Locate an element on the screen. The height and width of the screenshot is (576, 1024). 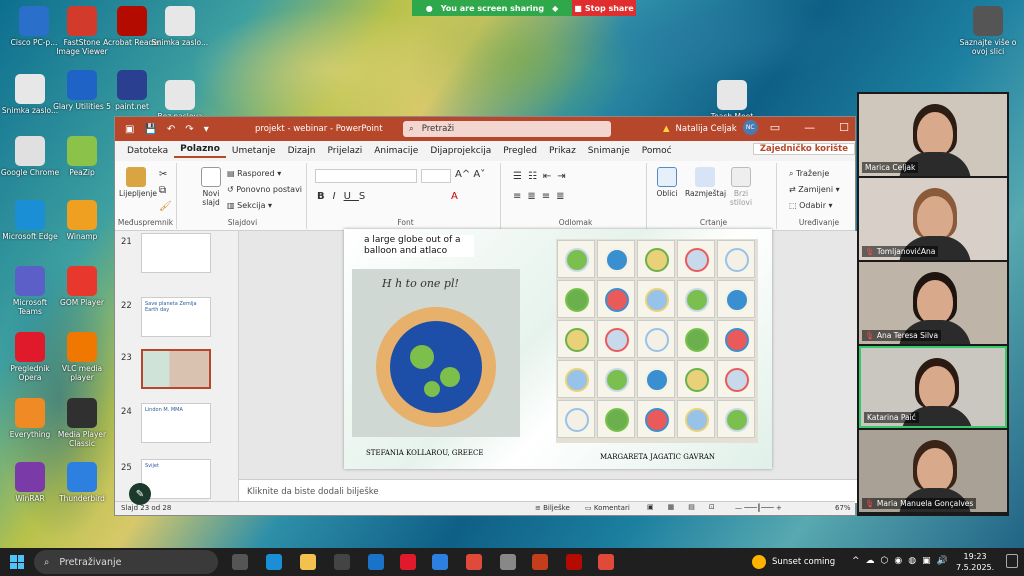
zoom-slider: — ───┃─── + is located at coordinates (758, 508).